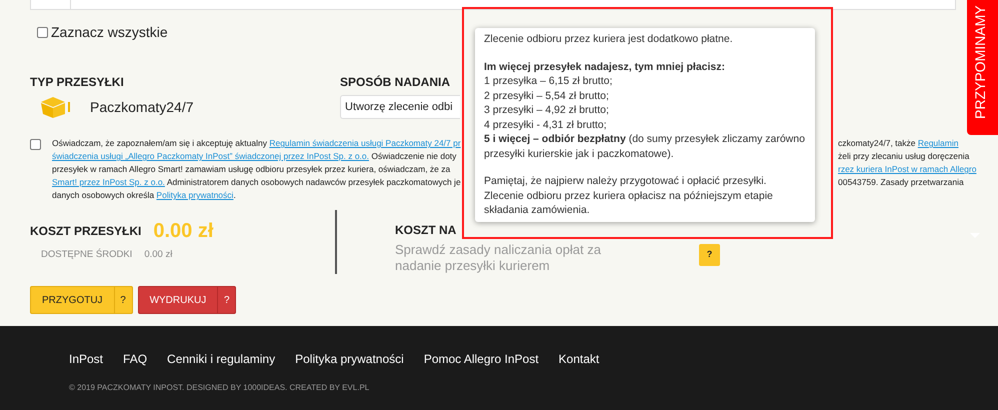  Describe the element at coordinates (481, 359) in the screenshot. I see `footer-link: Pomoc Allegro InPost` at that location.